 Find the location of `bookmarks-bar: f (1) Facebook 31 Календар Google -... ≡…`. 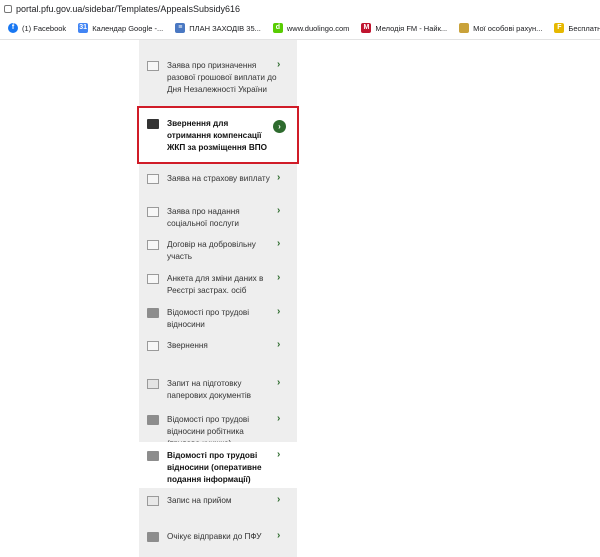

bookmarks-bar: f (1) Facebook 31 Календар Google -... ≡… is located at coordinates (300, 28).